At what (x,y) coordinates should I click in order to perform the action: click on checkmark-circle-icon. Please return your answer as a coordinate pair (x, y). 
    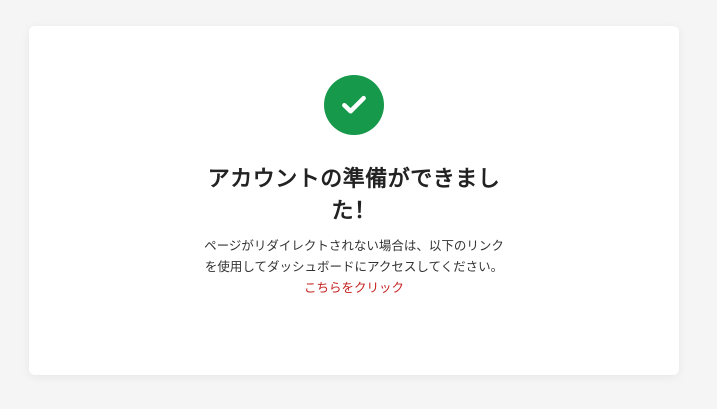
    Looking at the image, I should click on (354, 104).